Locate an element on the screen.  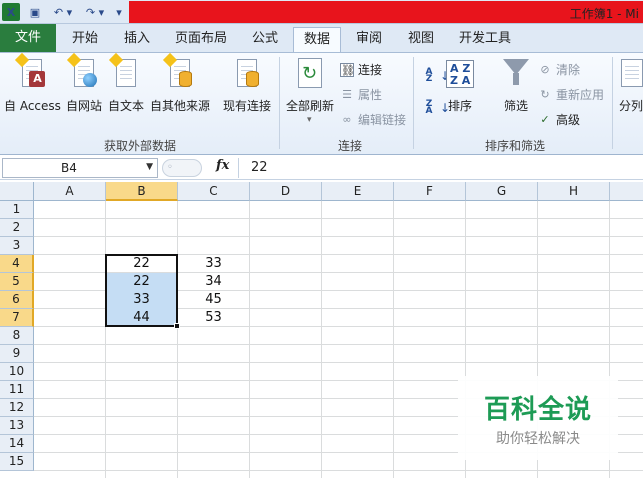
column-header-d: D is located at coordinates (286, 191).